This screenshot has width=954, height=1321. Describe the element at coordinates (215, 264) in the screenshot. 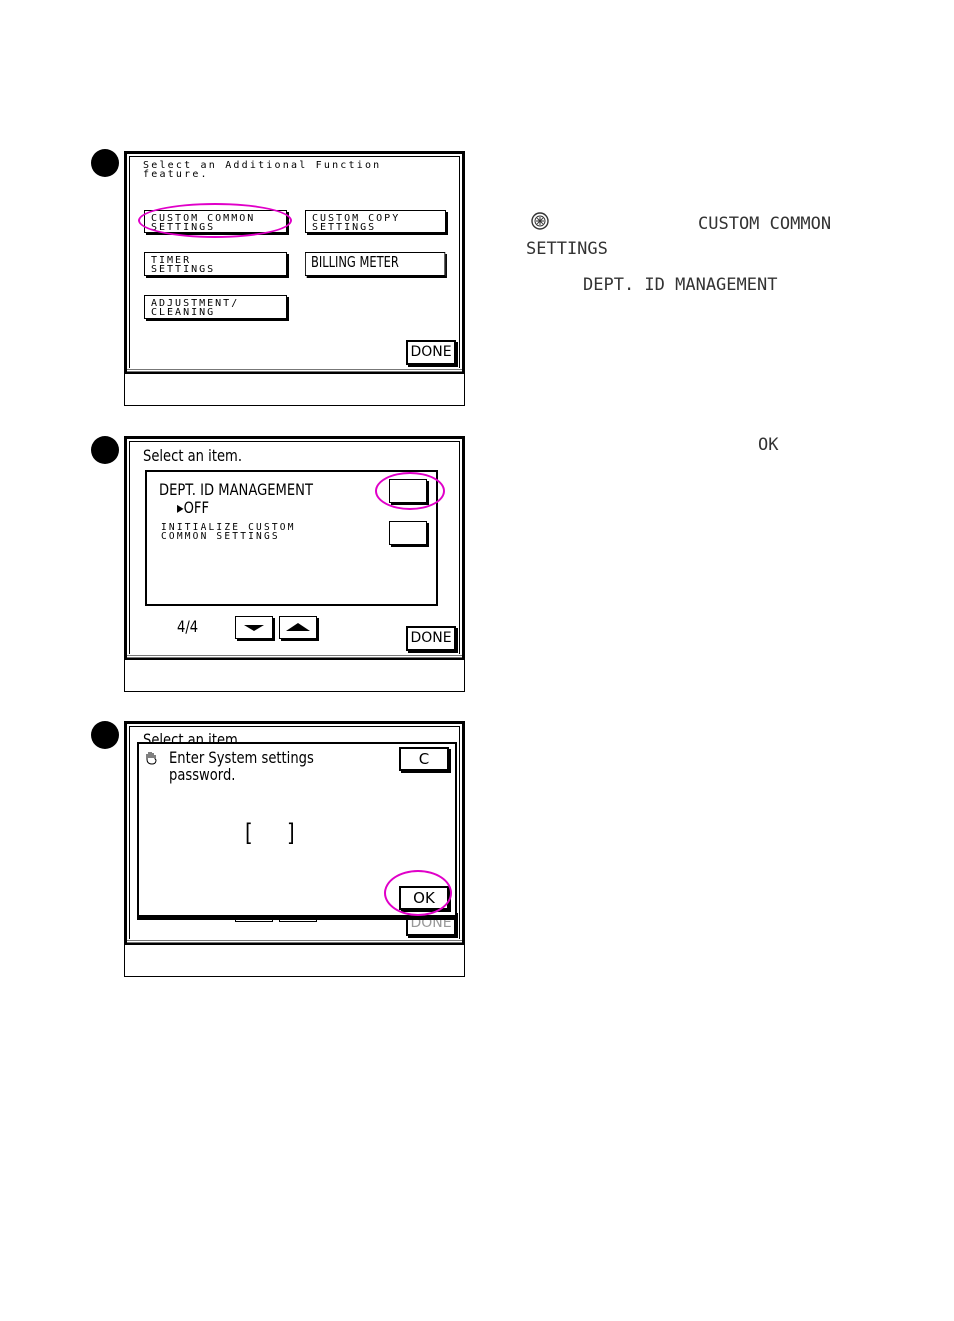

I see `timer-settings-button: TIMER SETTINGS` at that location.